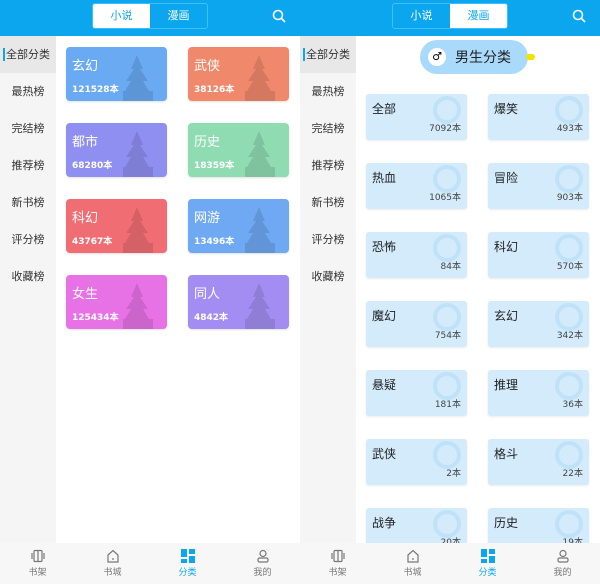 Image resolution: width=600 pixels, height=584 pixels. What do you see at coordinates (538, 324) in the screenshot?
I see `comic-category-card: 玄幻 342本` at bounding box center [538, 324].